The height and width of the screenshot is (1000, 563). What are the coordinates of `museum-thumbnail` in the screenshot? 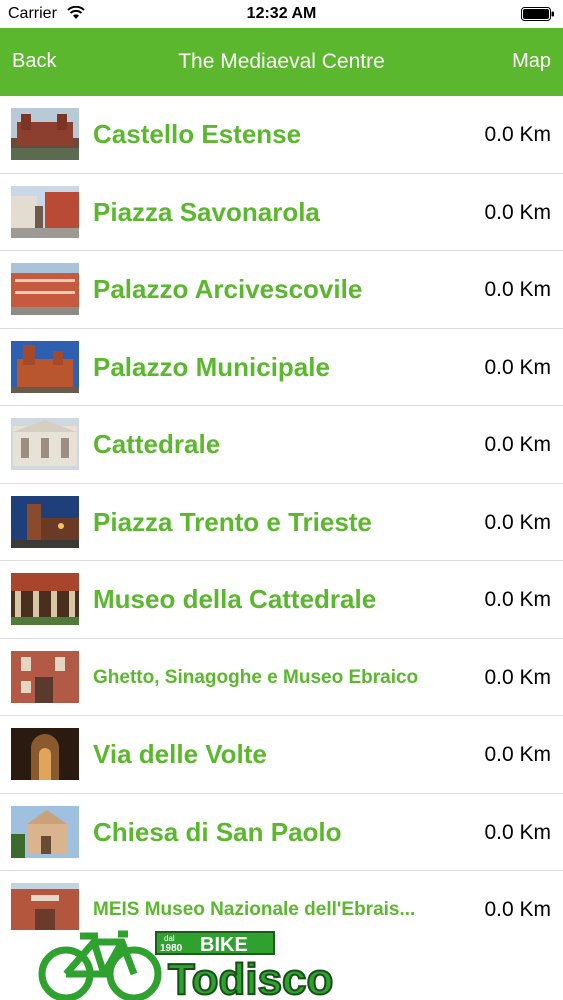 It's located at (45, 599).